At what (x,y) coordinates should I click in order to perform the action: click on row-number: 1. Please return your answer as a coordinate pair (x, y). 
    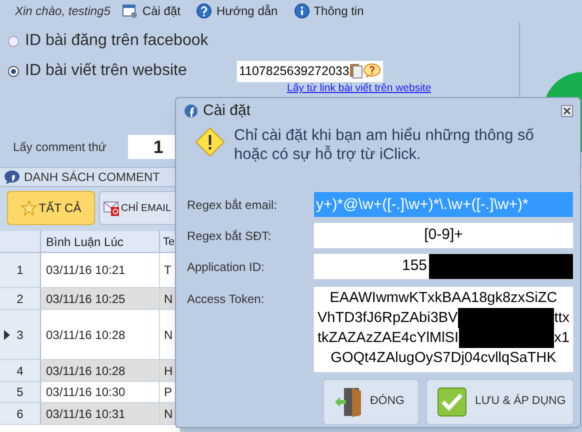
    Looking at the image, I should click on (20, 270).